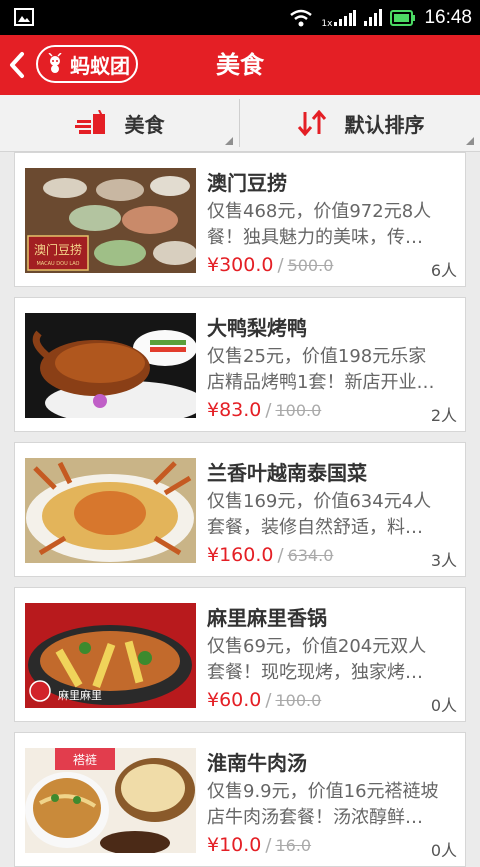 This screenshot has height=867, width=480. I want to click on deal-price: ¥60.0, so click(234, 700).